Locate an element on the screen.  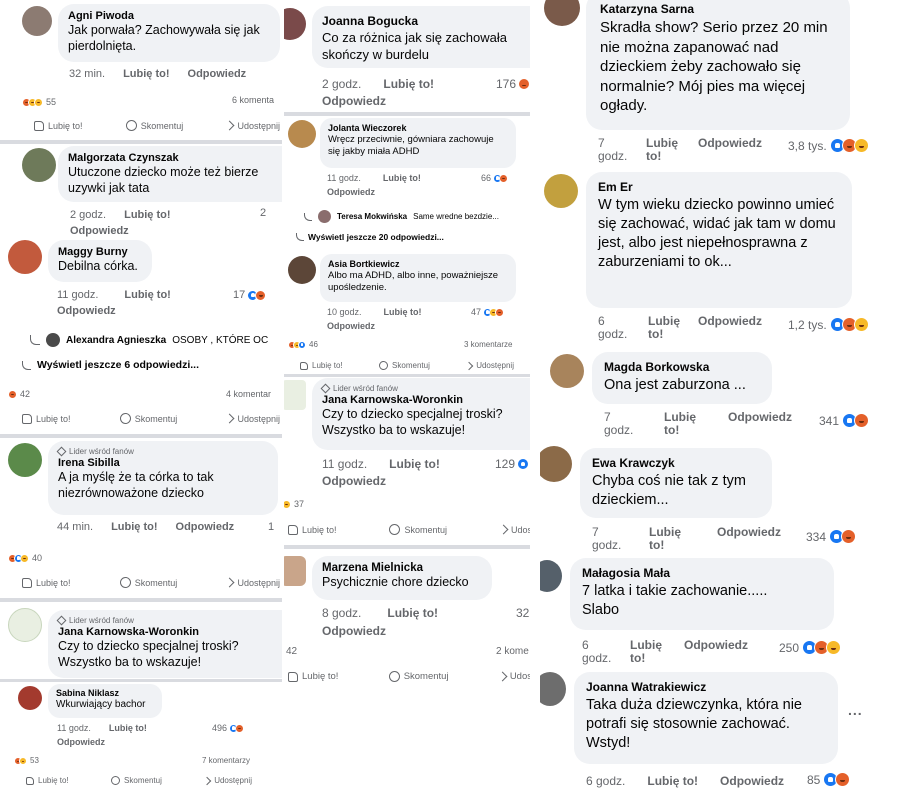
comment-count: 2 kome is located at coordinates (512, 651).